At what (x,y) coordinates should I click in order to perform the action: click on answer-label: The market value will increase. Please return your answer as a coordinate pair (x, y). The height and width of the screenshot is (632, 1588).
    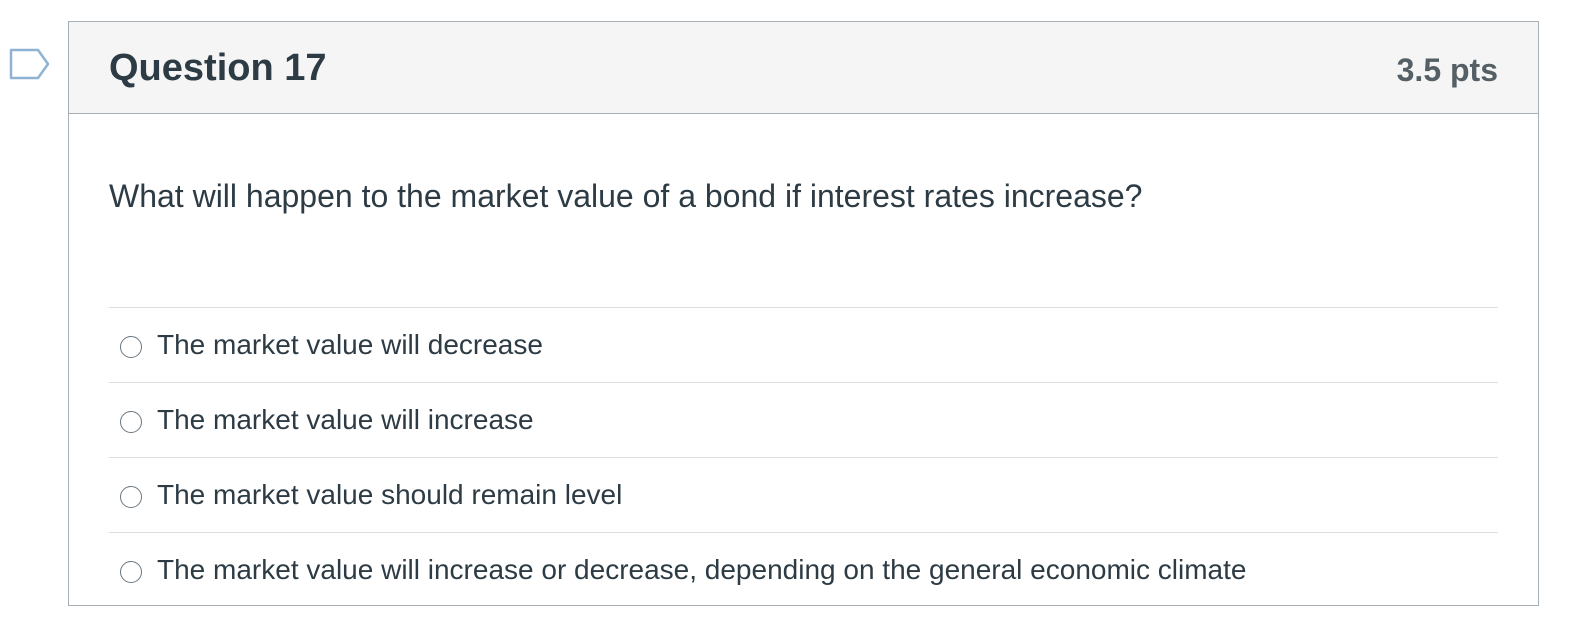
    Looking at the image, I should click on (345, 419).